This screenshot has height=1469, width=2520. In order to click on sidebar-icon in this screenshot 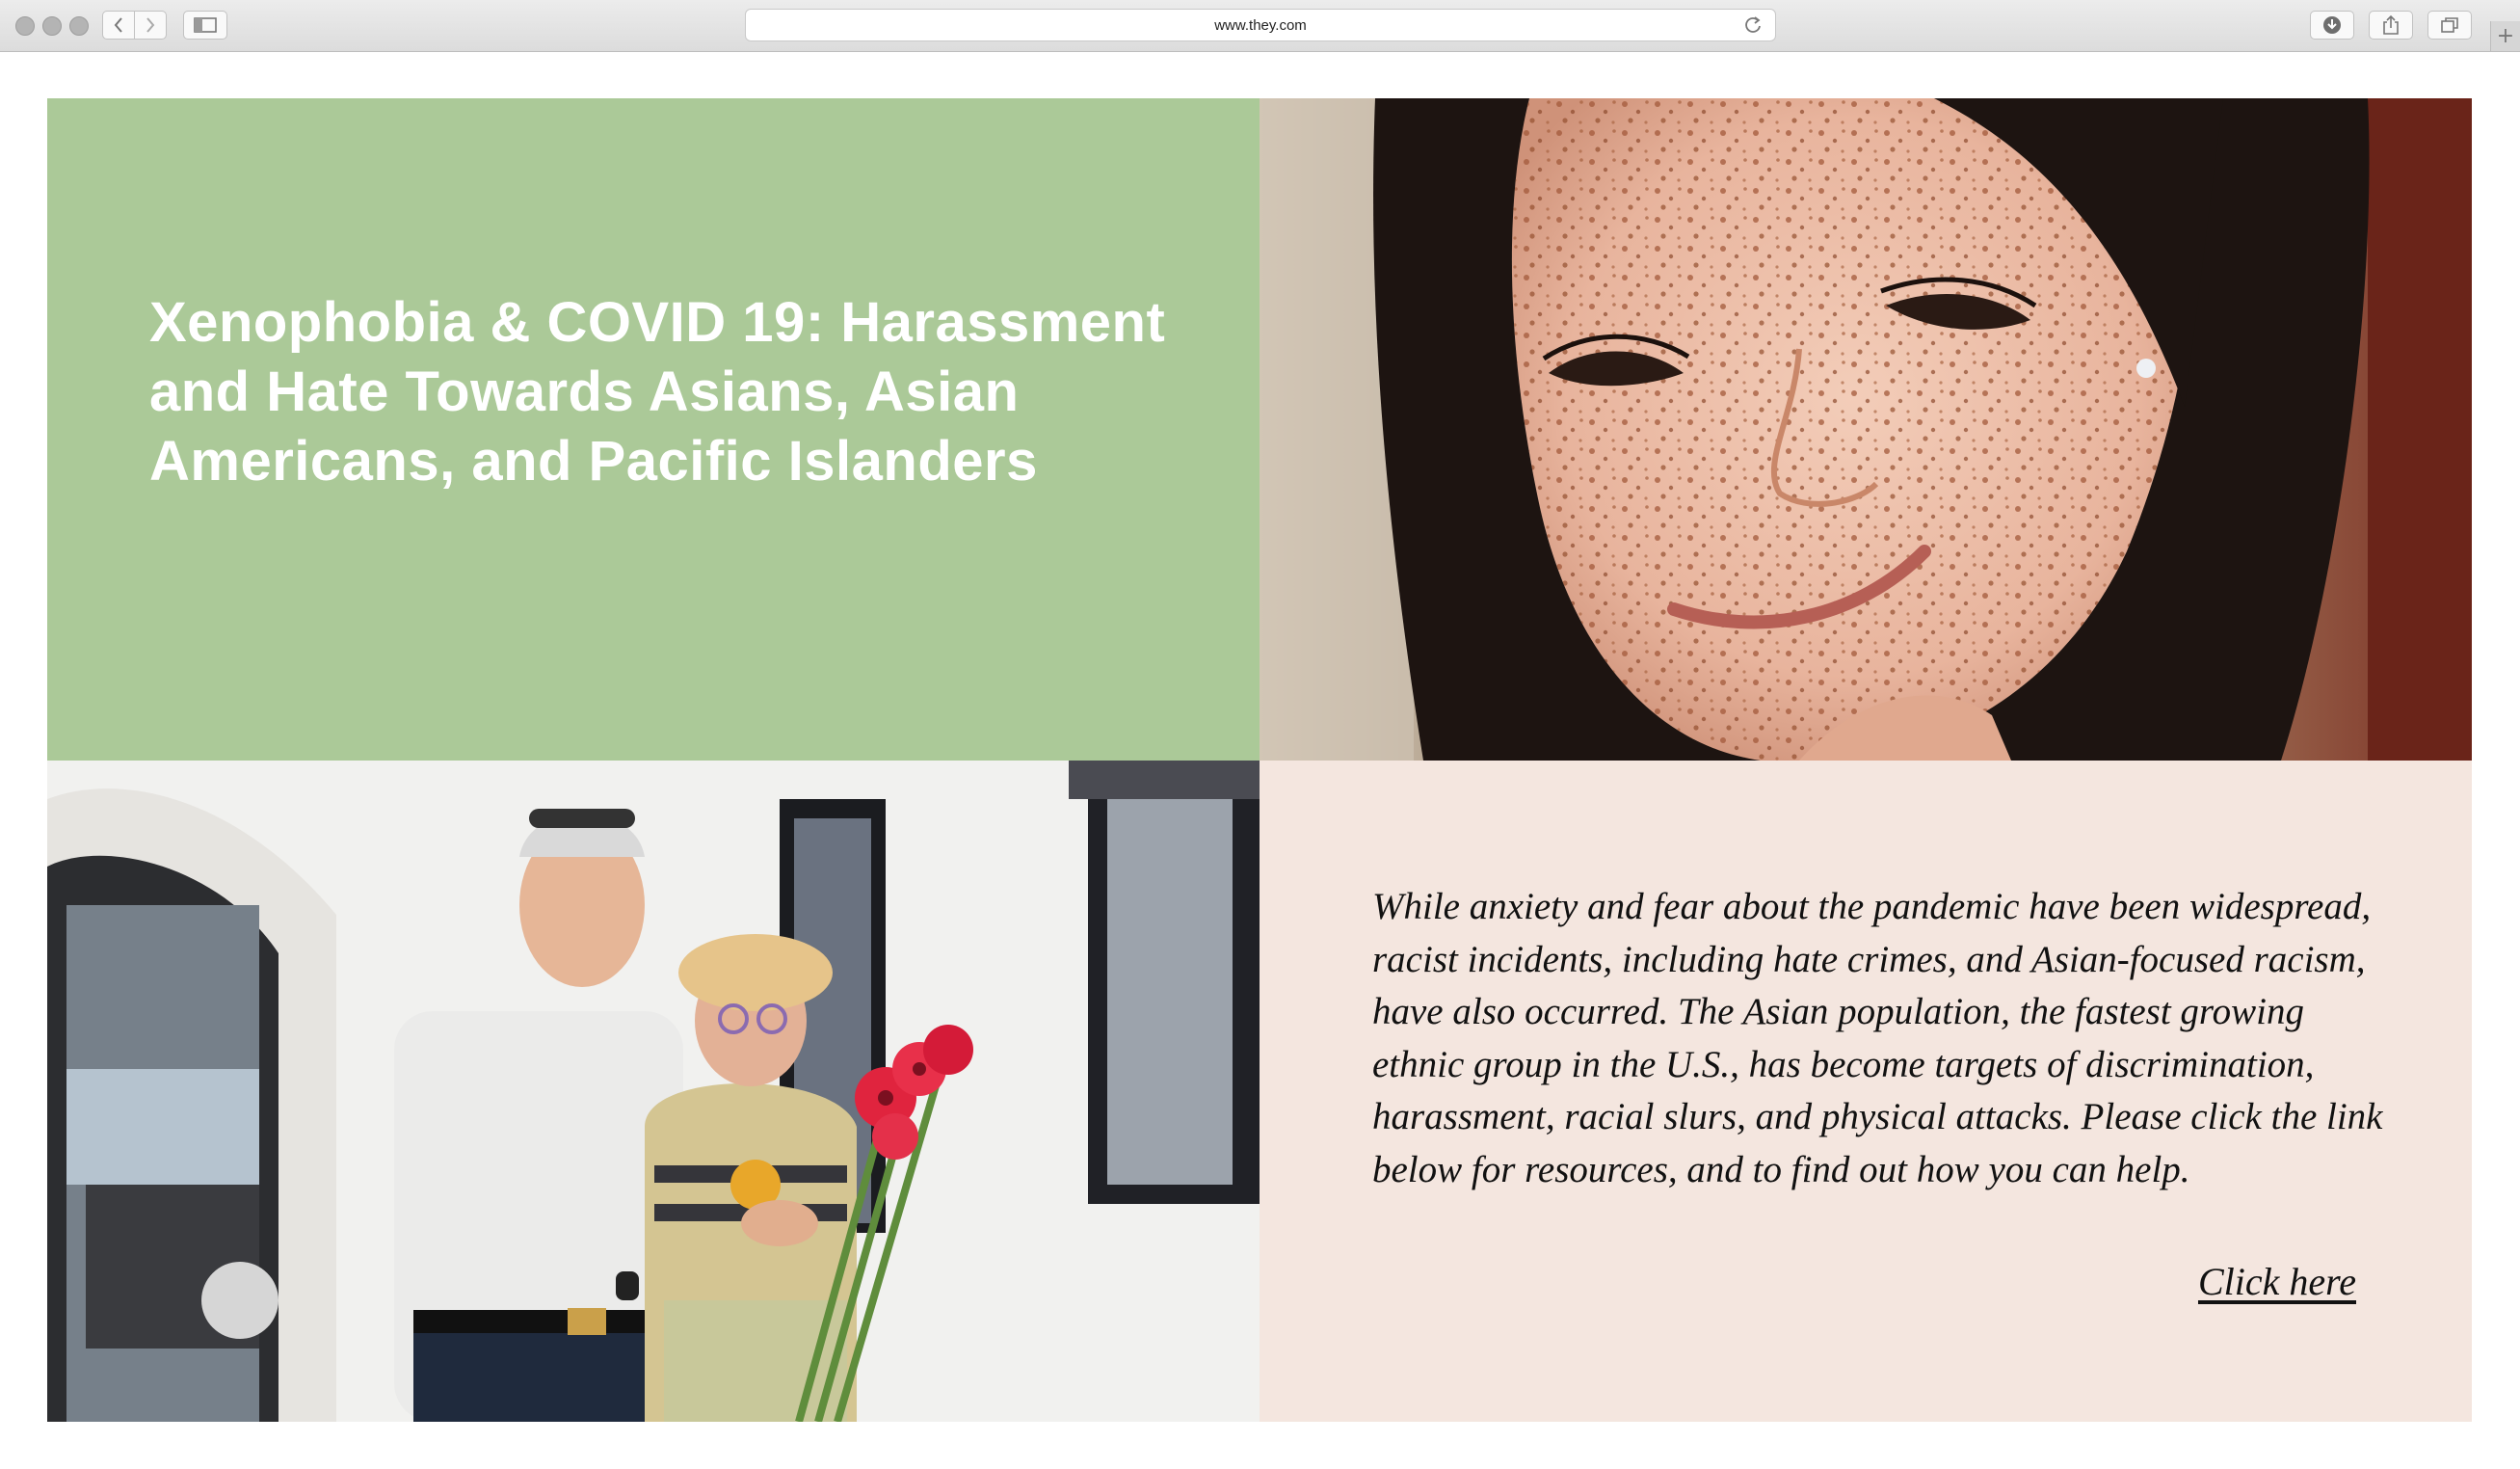, I will do `click(205, 25)`.